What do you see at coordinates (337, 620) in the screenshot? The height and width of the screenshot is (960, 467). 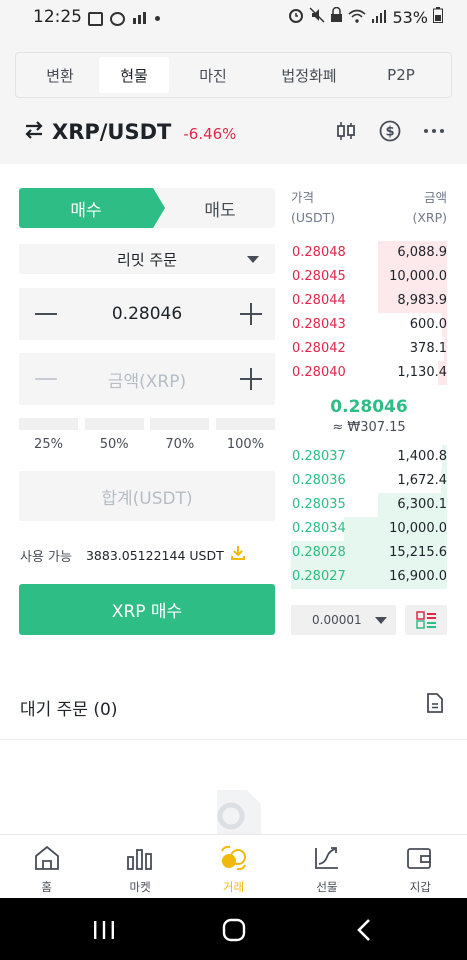 I see `tick-size-value: 0.00001` at bounding box center [337, 620].